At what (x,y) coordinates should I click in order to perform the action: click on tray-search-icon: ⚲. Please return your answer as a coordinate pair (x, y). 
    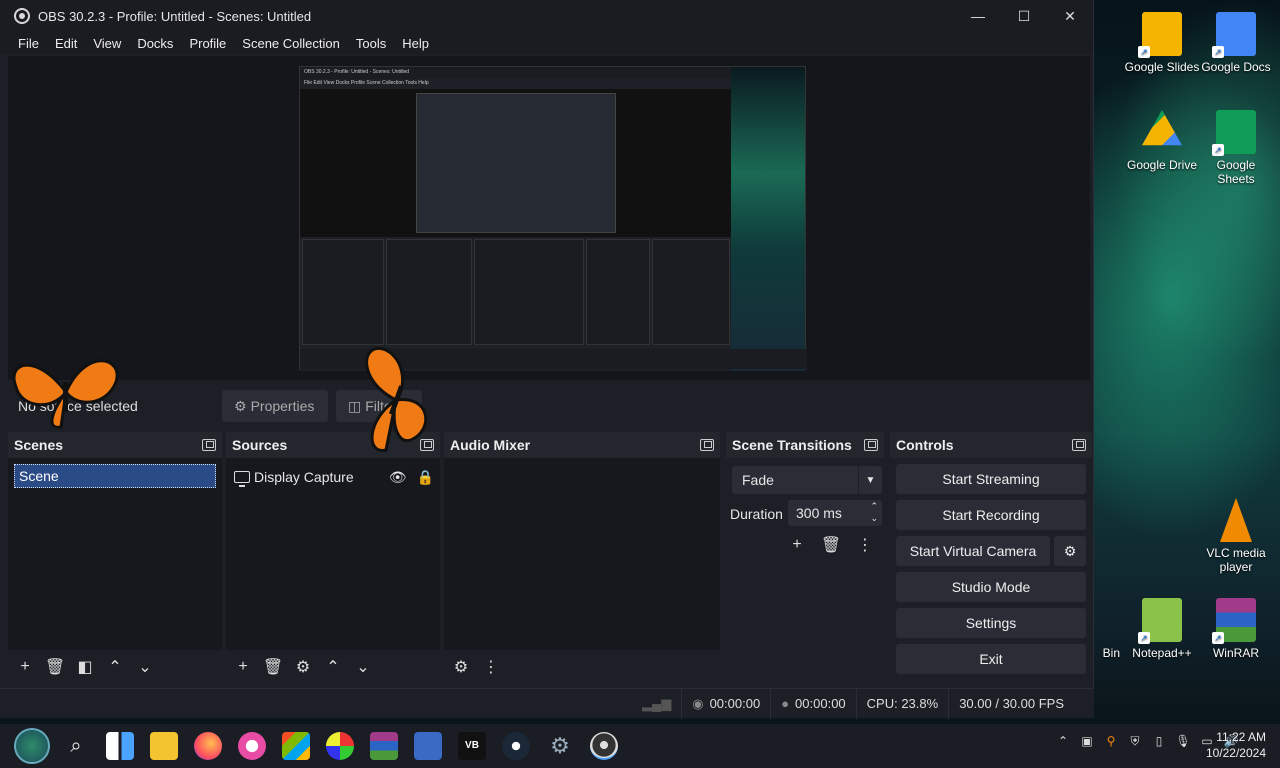
    Looking at the image, I should click on (1111, 741).